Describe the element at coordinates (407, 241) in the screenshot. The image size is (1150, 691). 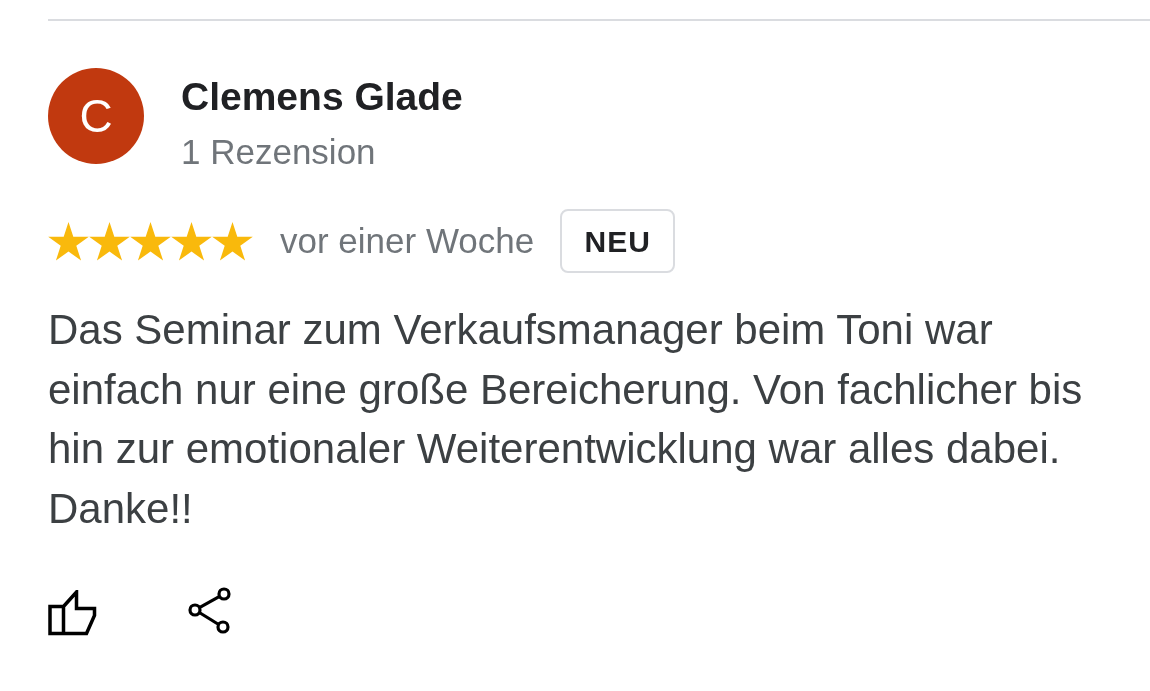
I see `review-time: vor einer Woche` at that location.